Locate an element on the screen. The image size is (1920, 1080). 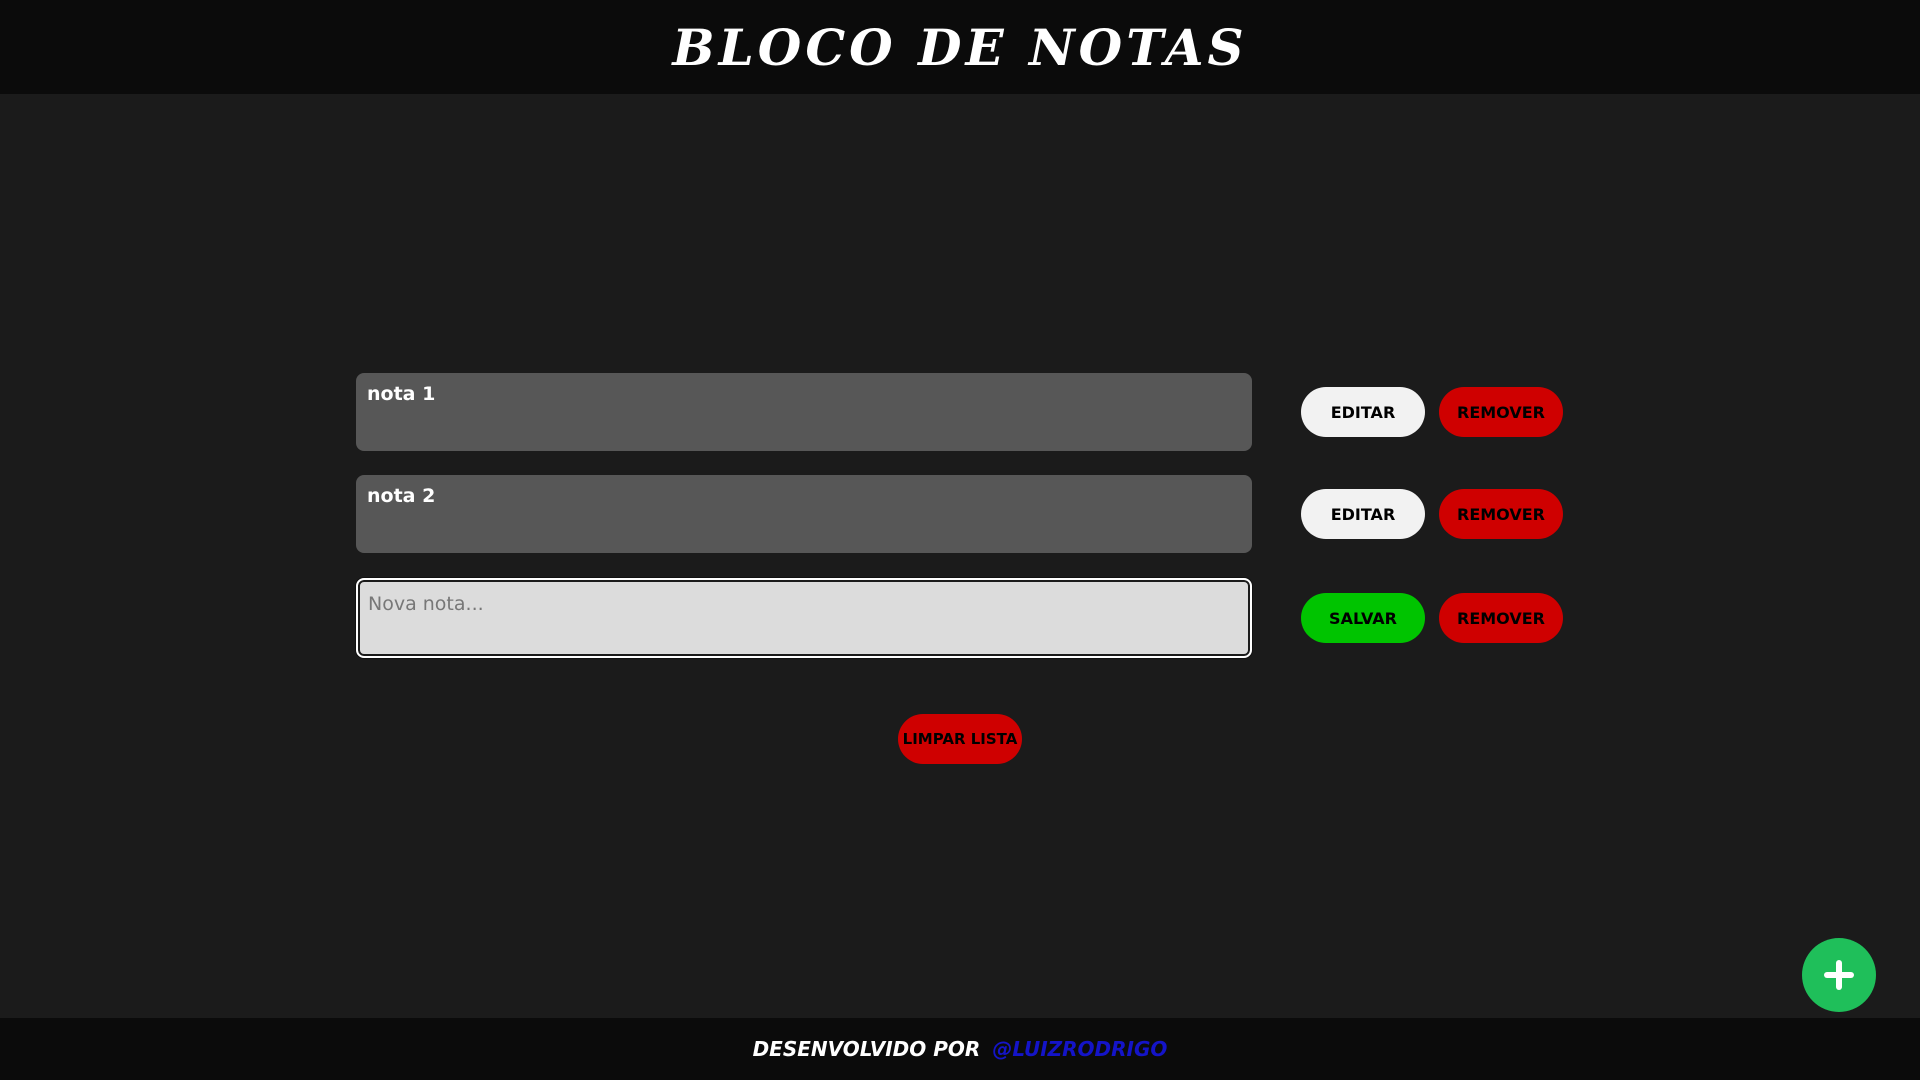
page-title: BLOCO DE NOTAS is located at coordinates (960, 47).